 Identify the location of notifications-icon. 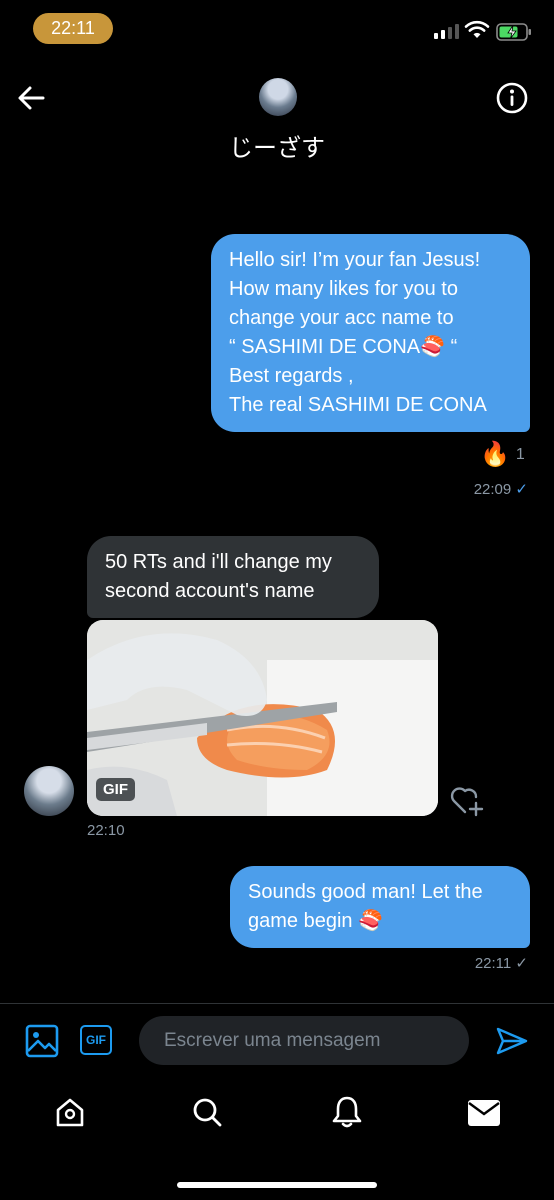
(347, 1112).